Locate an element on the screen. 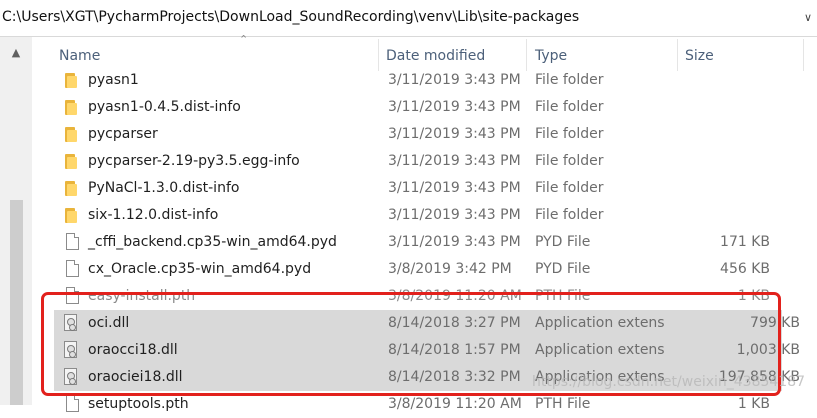 The height and width of the screenshot is (418, 817). item-name: pyasn1 is located at coordinates (113, 80).